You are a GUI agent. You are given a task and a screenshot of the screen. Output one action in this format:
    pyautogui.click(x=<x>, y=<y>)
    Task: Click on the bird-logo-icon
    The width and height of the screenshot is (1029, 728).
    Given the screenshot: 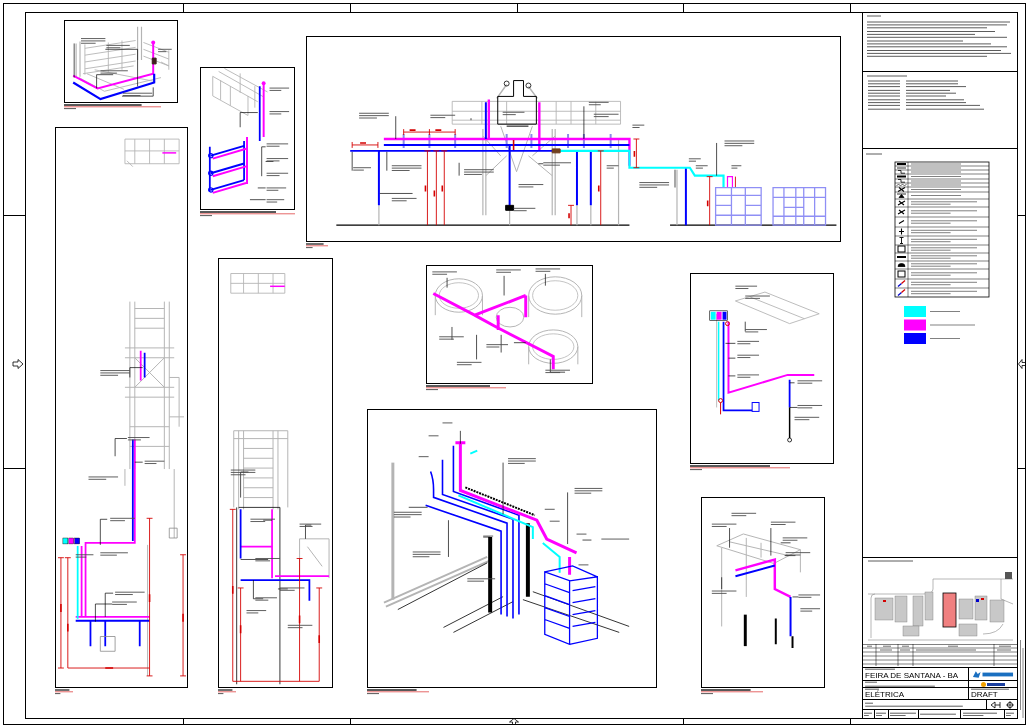 What is the action you would take?
    pyautogui.click(x=993, y=674)
    